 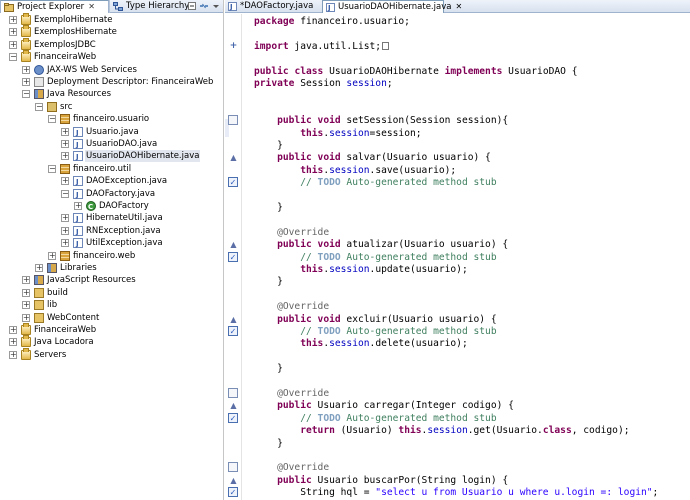 What do you see at coordinates (111, 293) in the screenshot?
I see `tree-item: + build` at bounding box center [111, 293].